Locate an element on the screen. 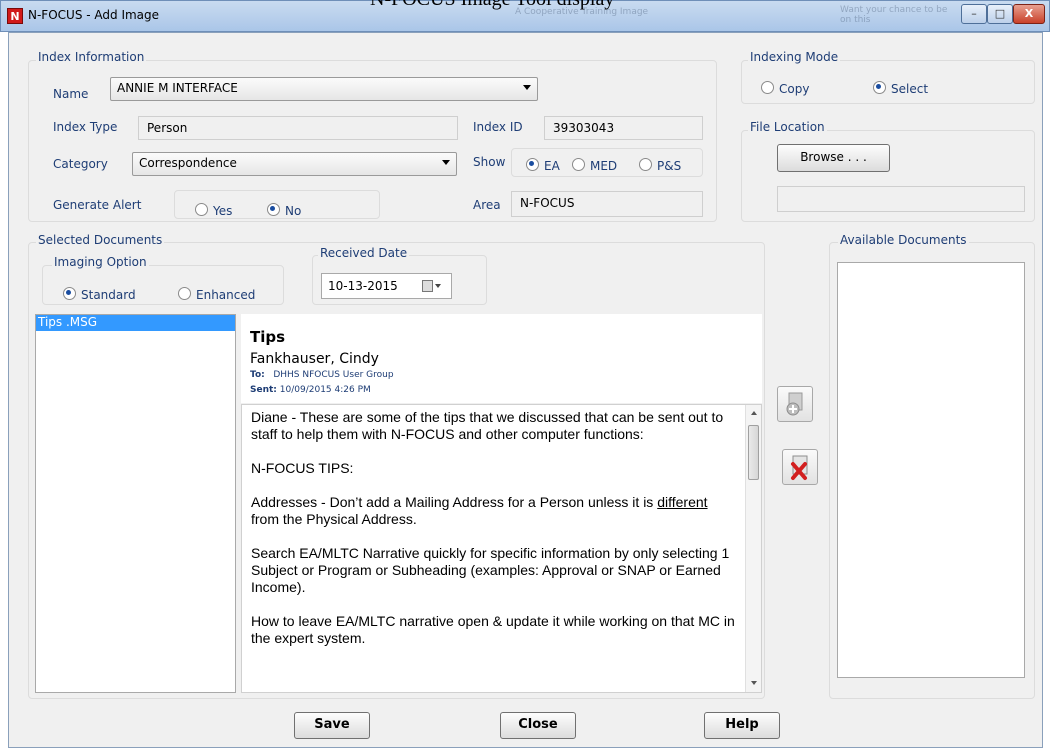 Image resolution: width=1050 pixels, height=752 pixels. remove-document-icon is located at coordinates (799, 467).